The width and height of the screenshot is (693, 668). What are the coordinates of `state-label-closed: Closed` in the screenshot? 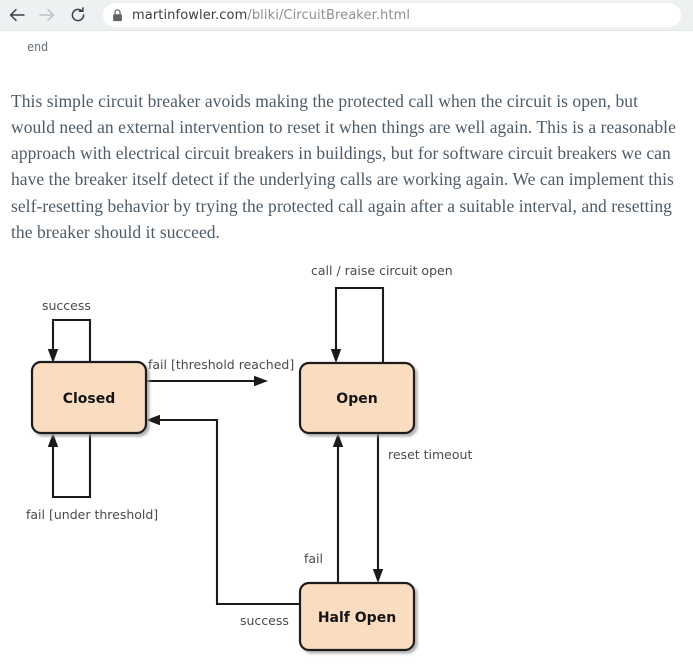 It's located at (89, 399).